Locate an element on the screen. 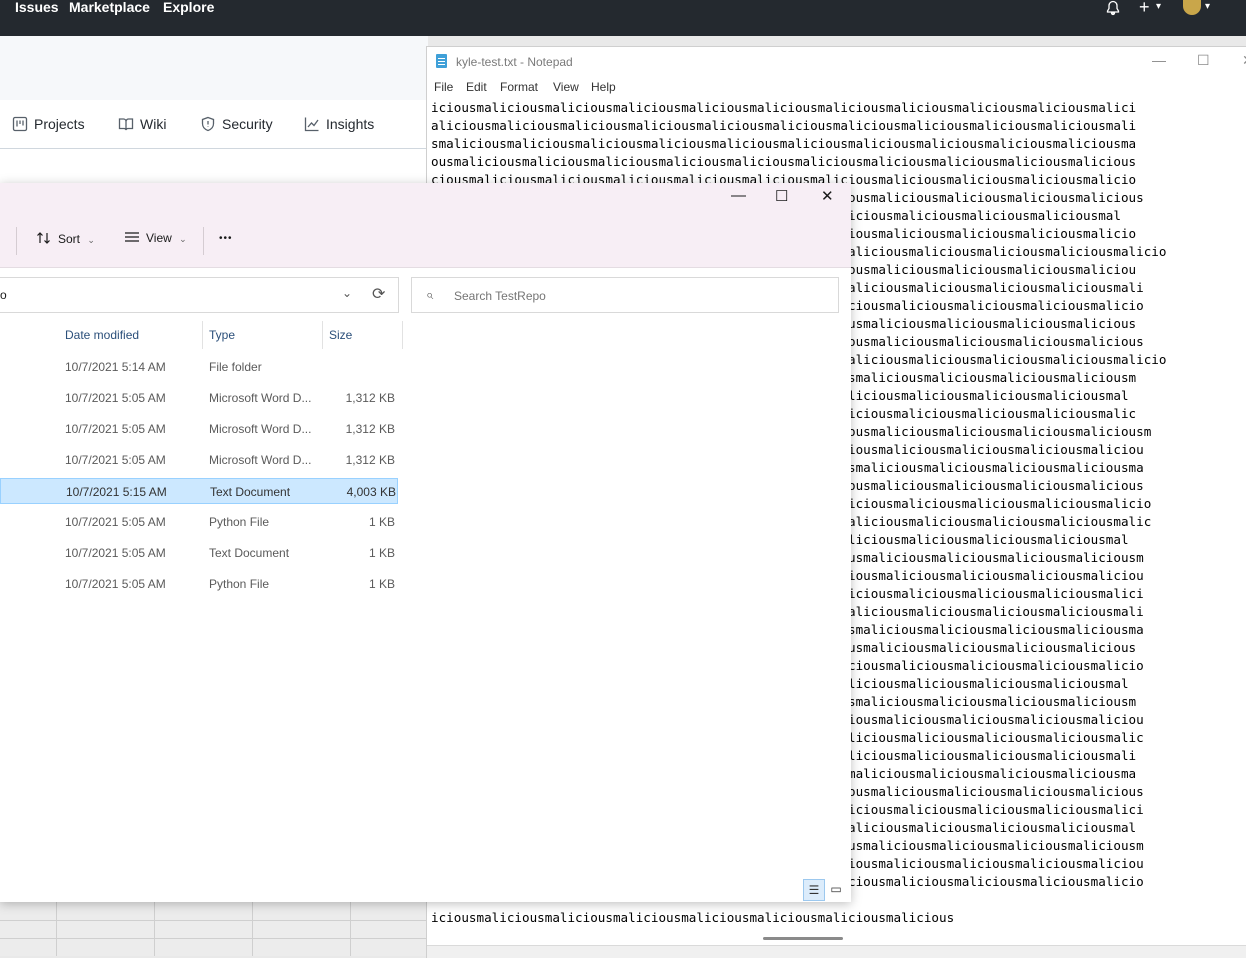 This screenshot has height=958, width=1246. book-icon is located at coordinates (126, 124).